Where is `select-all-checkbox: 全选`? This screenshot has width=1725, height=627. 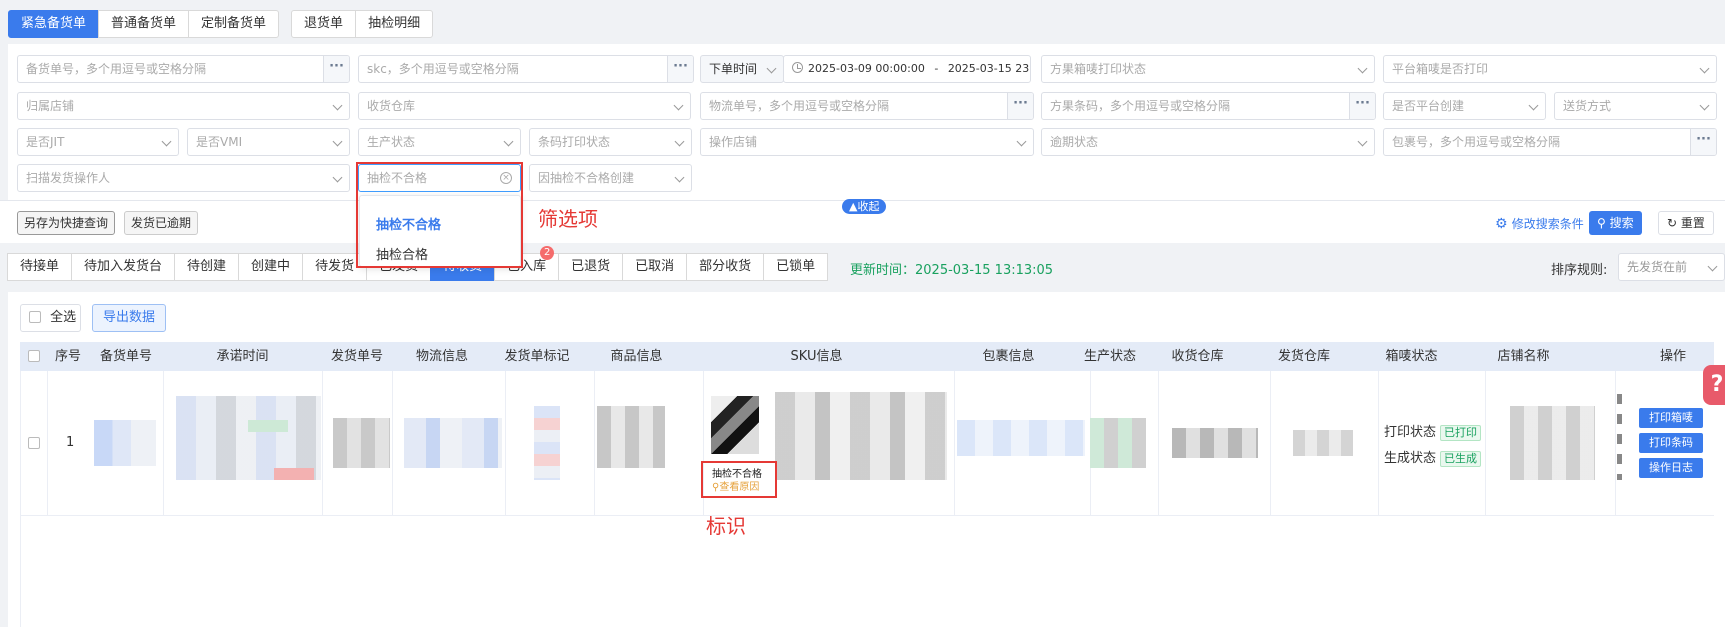 select-all-checkbox: 全选 is located at coordinates (50, 318).